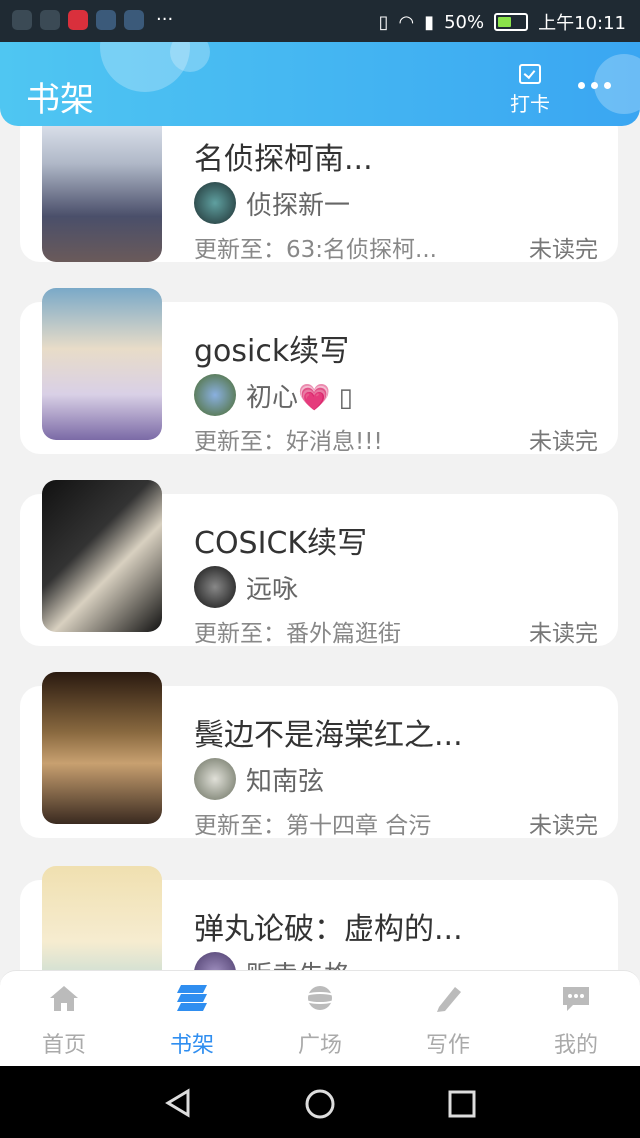 This screenshot has height=1138, width=640. Describe the element at coordinates (64, 998) in the screenshot. I see `home-icon` at that location.